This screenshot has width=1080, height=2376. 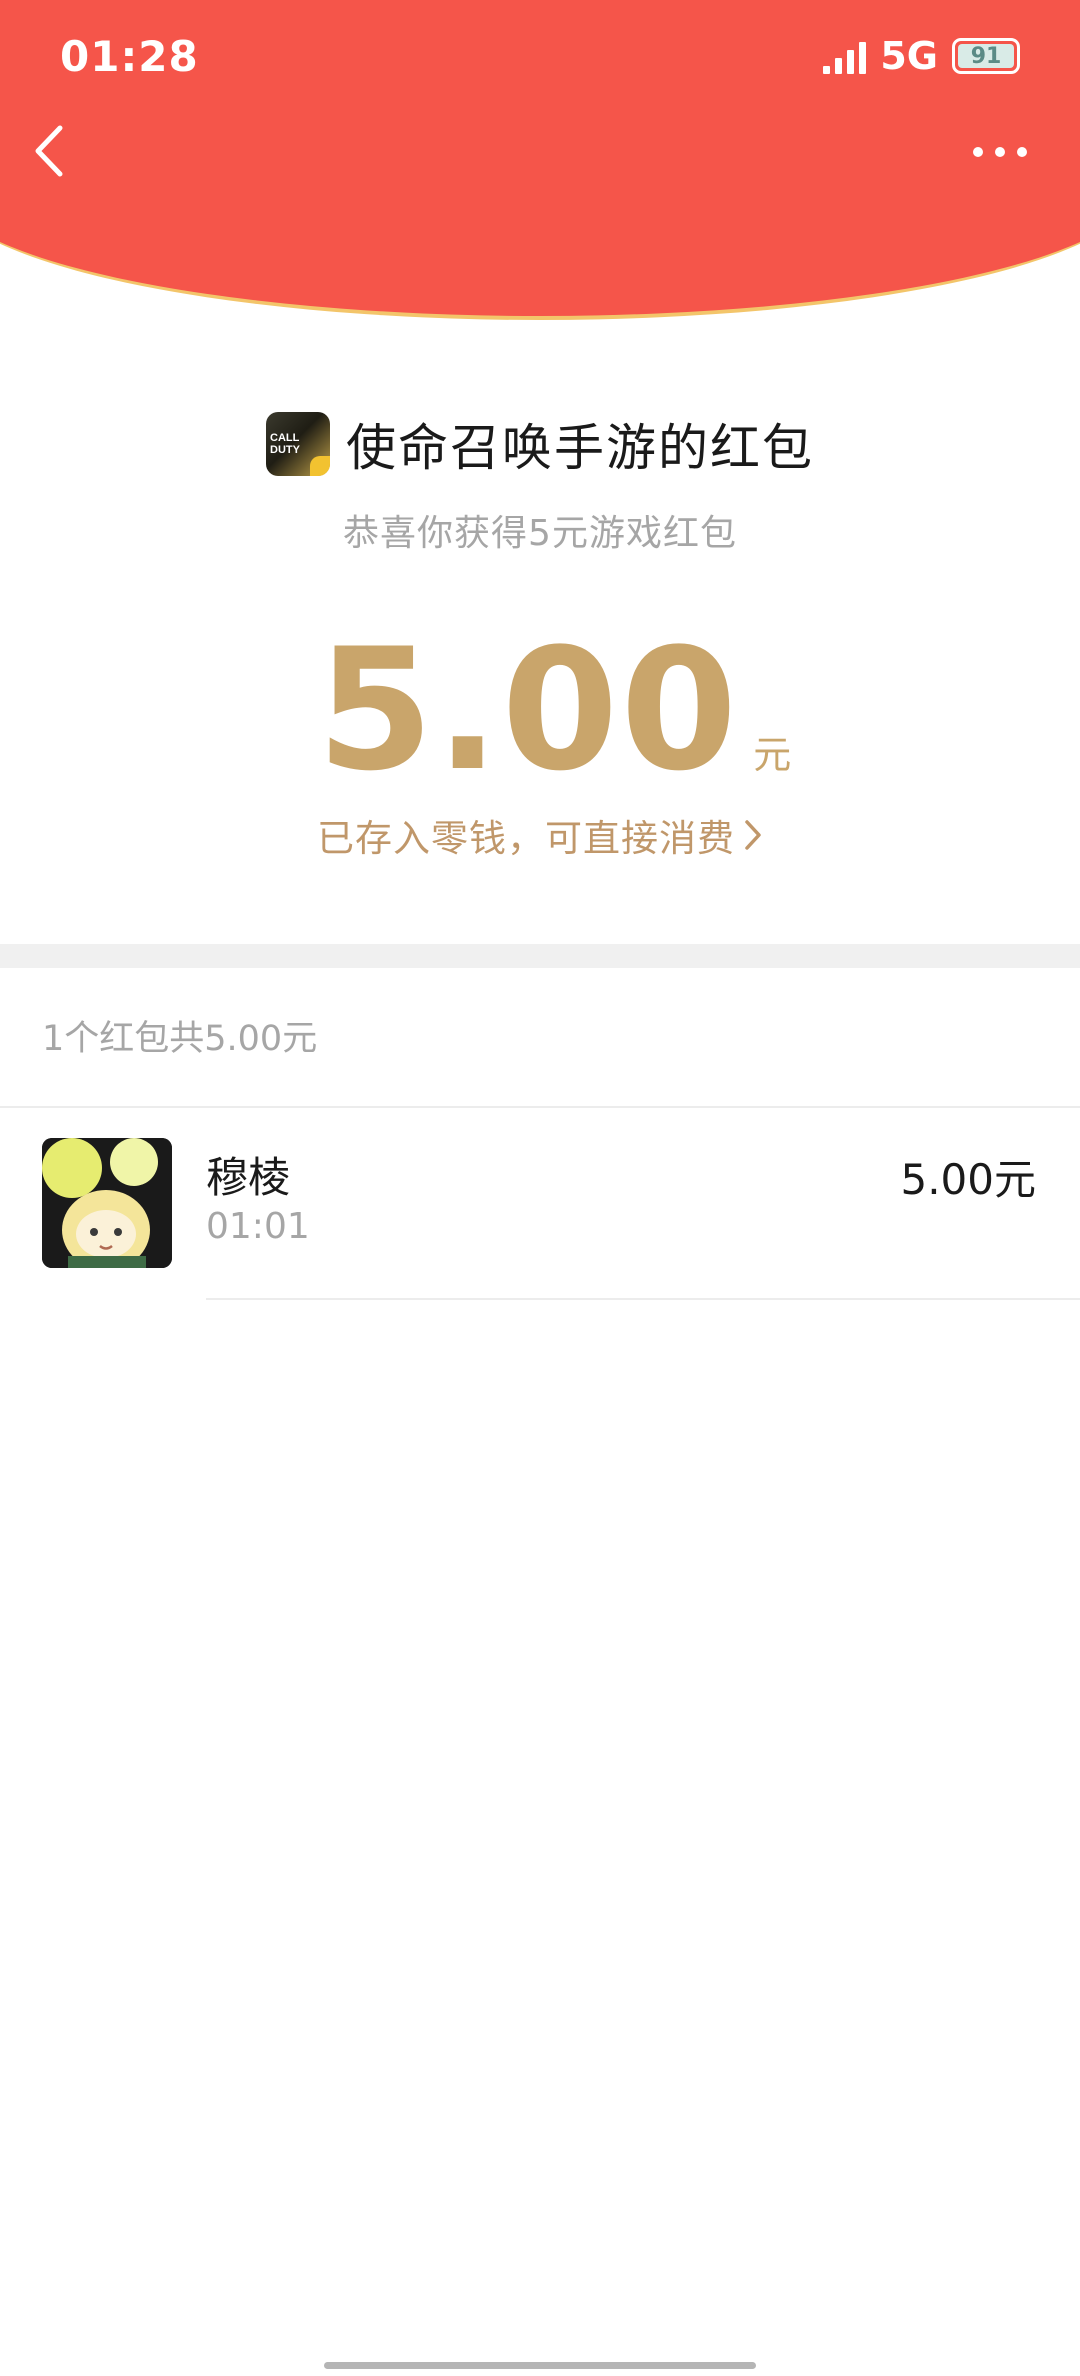 I want to click on record-amount: 5.00元, so click(x=968, y=1179).